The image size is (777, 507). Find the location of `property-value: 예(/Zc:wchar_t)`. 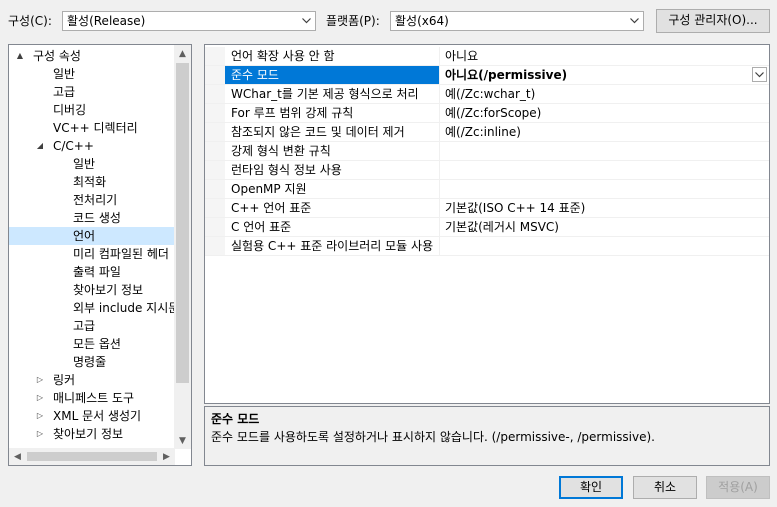

property-value: 예(/Zc:wchar_t) is located at coordinates (605, 94).